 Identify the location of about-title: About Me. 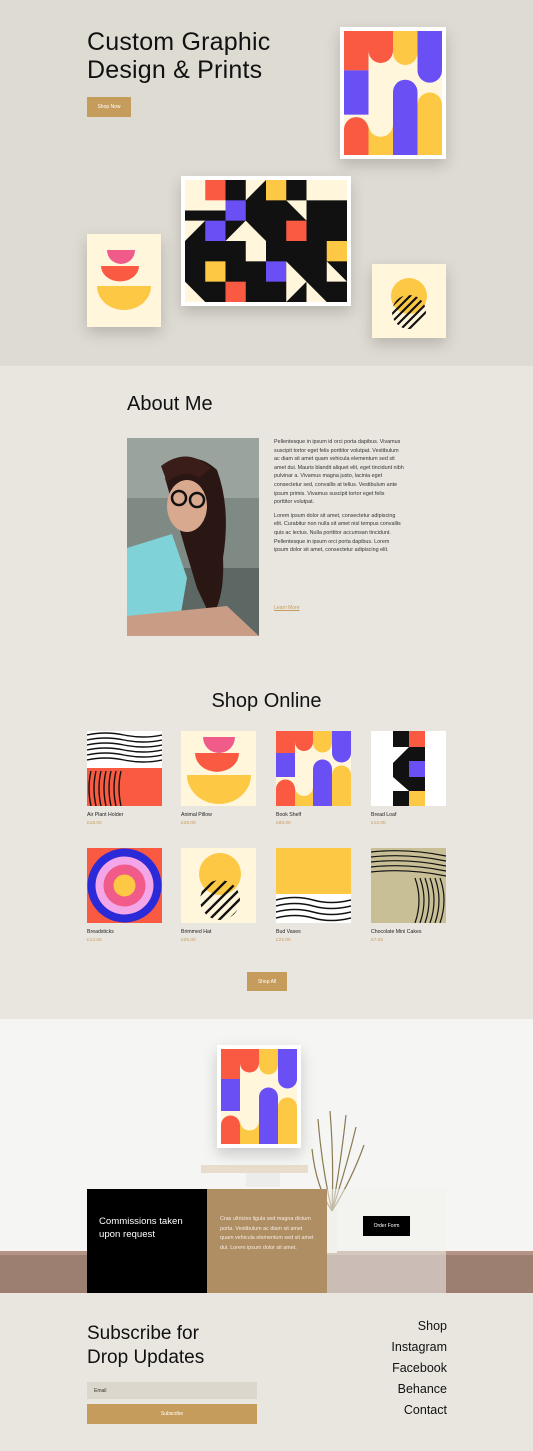
(170, 404).